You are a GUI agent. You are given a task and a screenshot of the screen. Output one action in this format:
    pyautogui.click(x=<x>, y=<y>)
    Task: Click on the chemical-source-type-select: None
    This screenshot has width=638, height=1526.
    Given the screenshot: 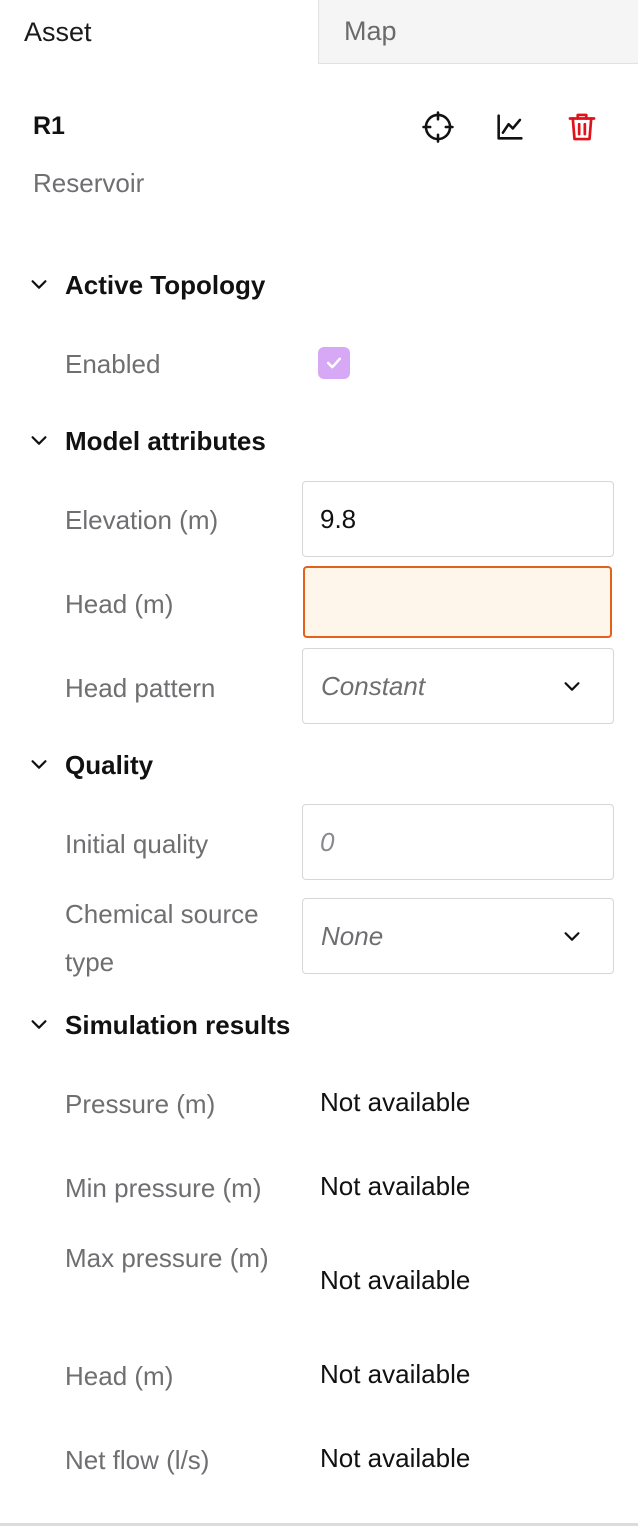 What is the action you would take?
    pyautogui.click(x=458, y=936)
    